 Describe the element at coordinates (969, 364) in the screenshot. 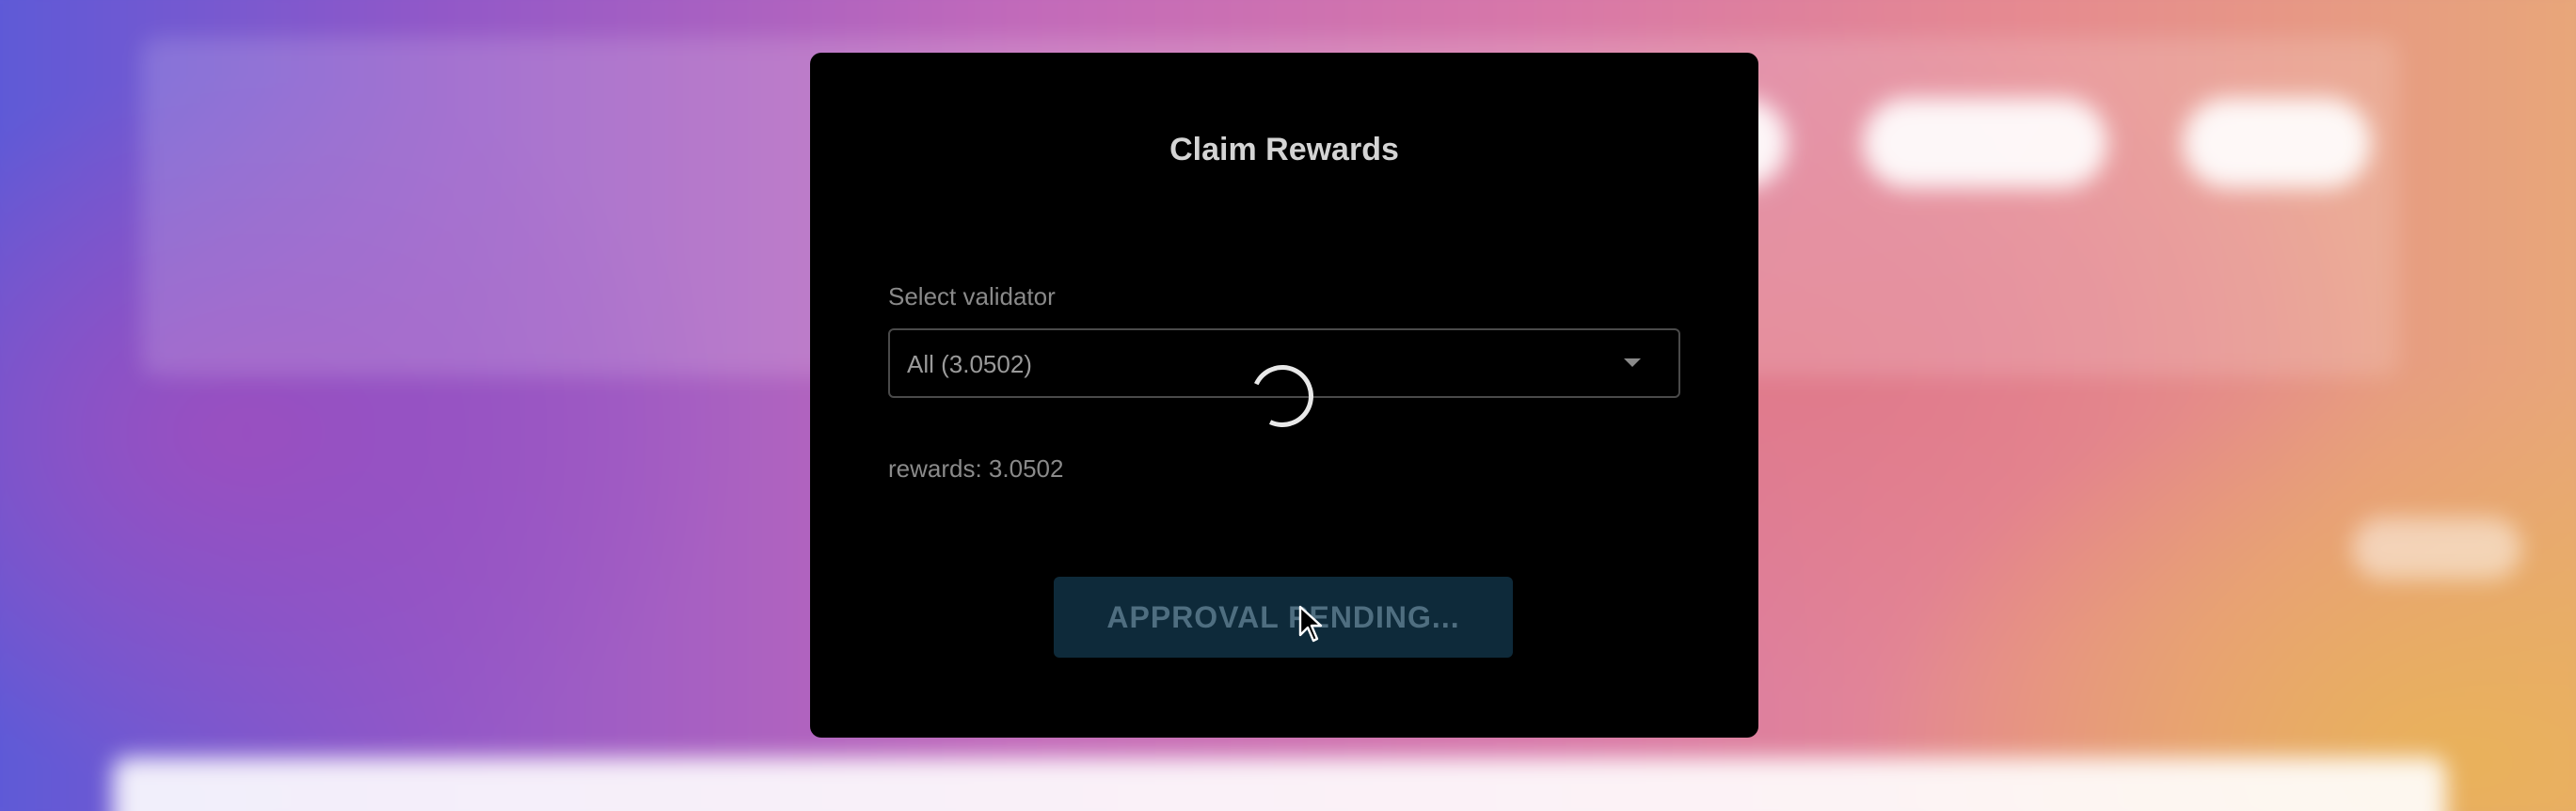

I see `validator-select-value: All (3.0502)` at that location.